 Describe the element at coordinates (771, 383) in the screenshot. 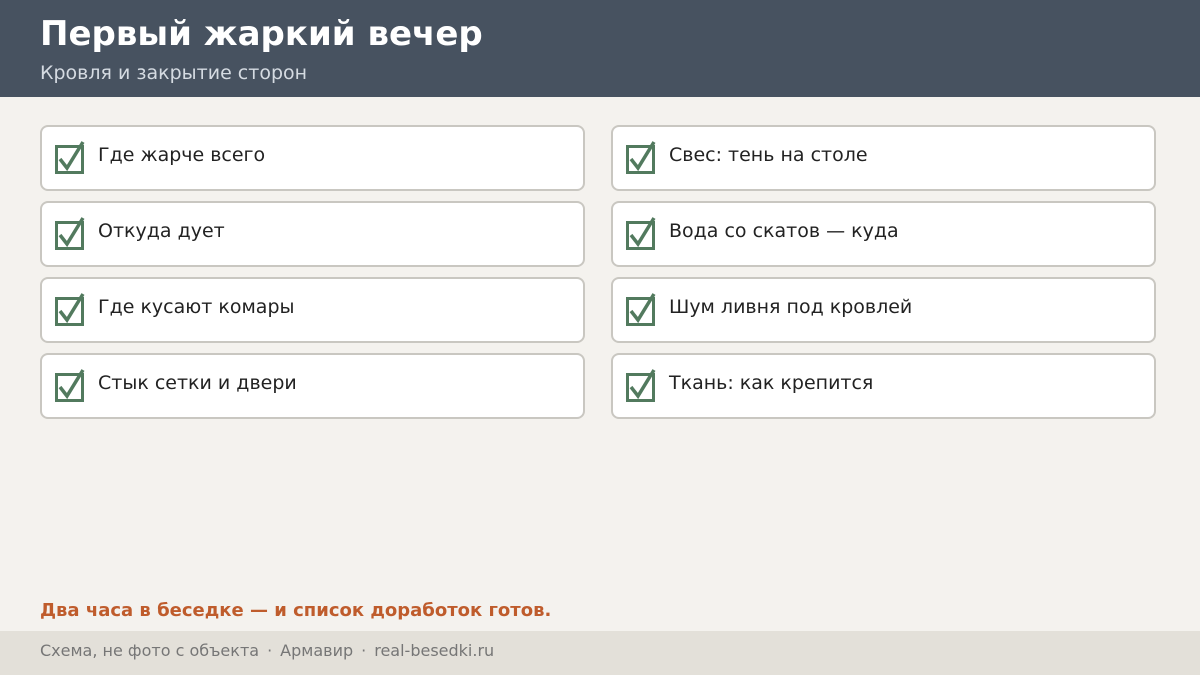

I see `checklist-item-label: Ткань: как крепится` at that location.